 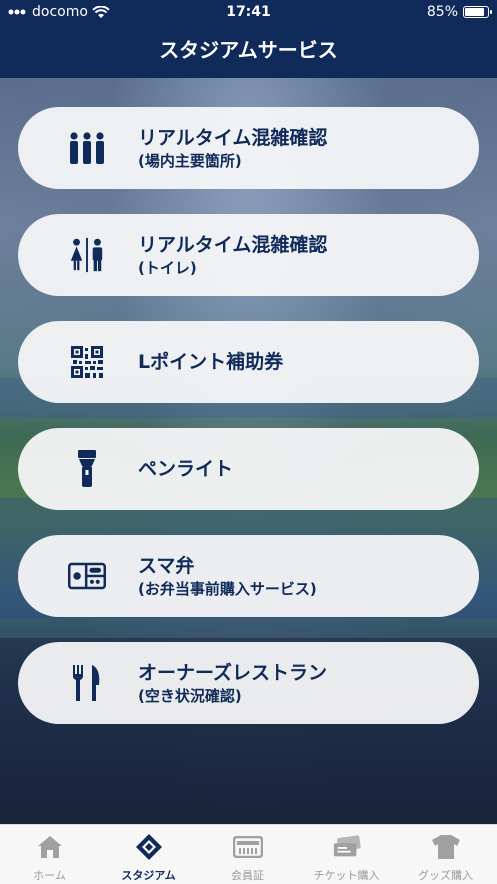 I want to click on tab-label: 会員証, so click(x=247, y=875).